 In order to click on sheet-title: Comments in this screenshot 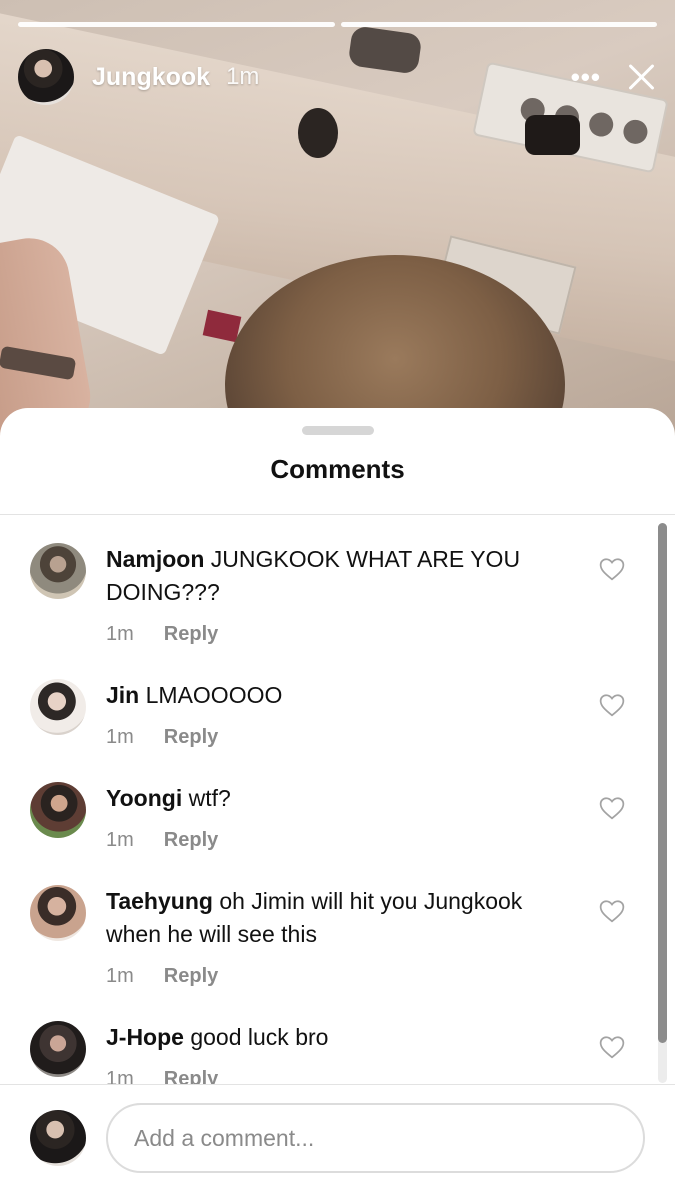, I will do `click(337, 469)`.